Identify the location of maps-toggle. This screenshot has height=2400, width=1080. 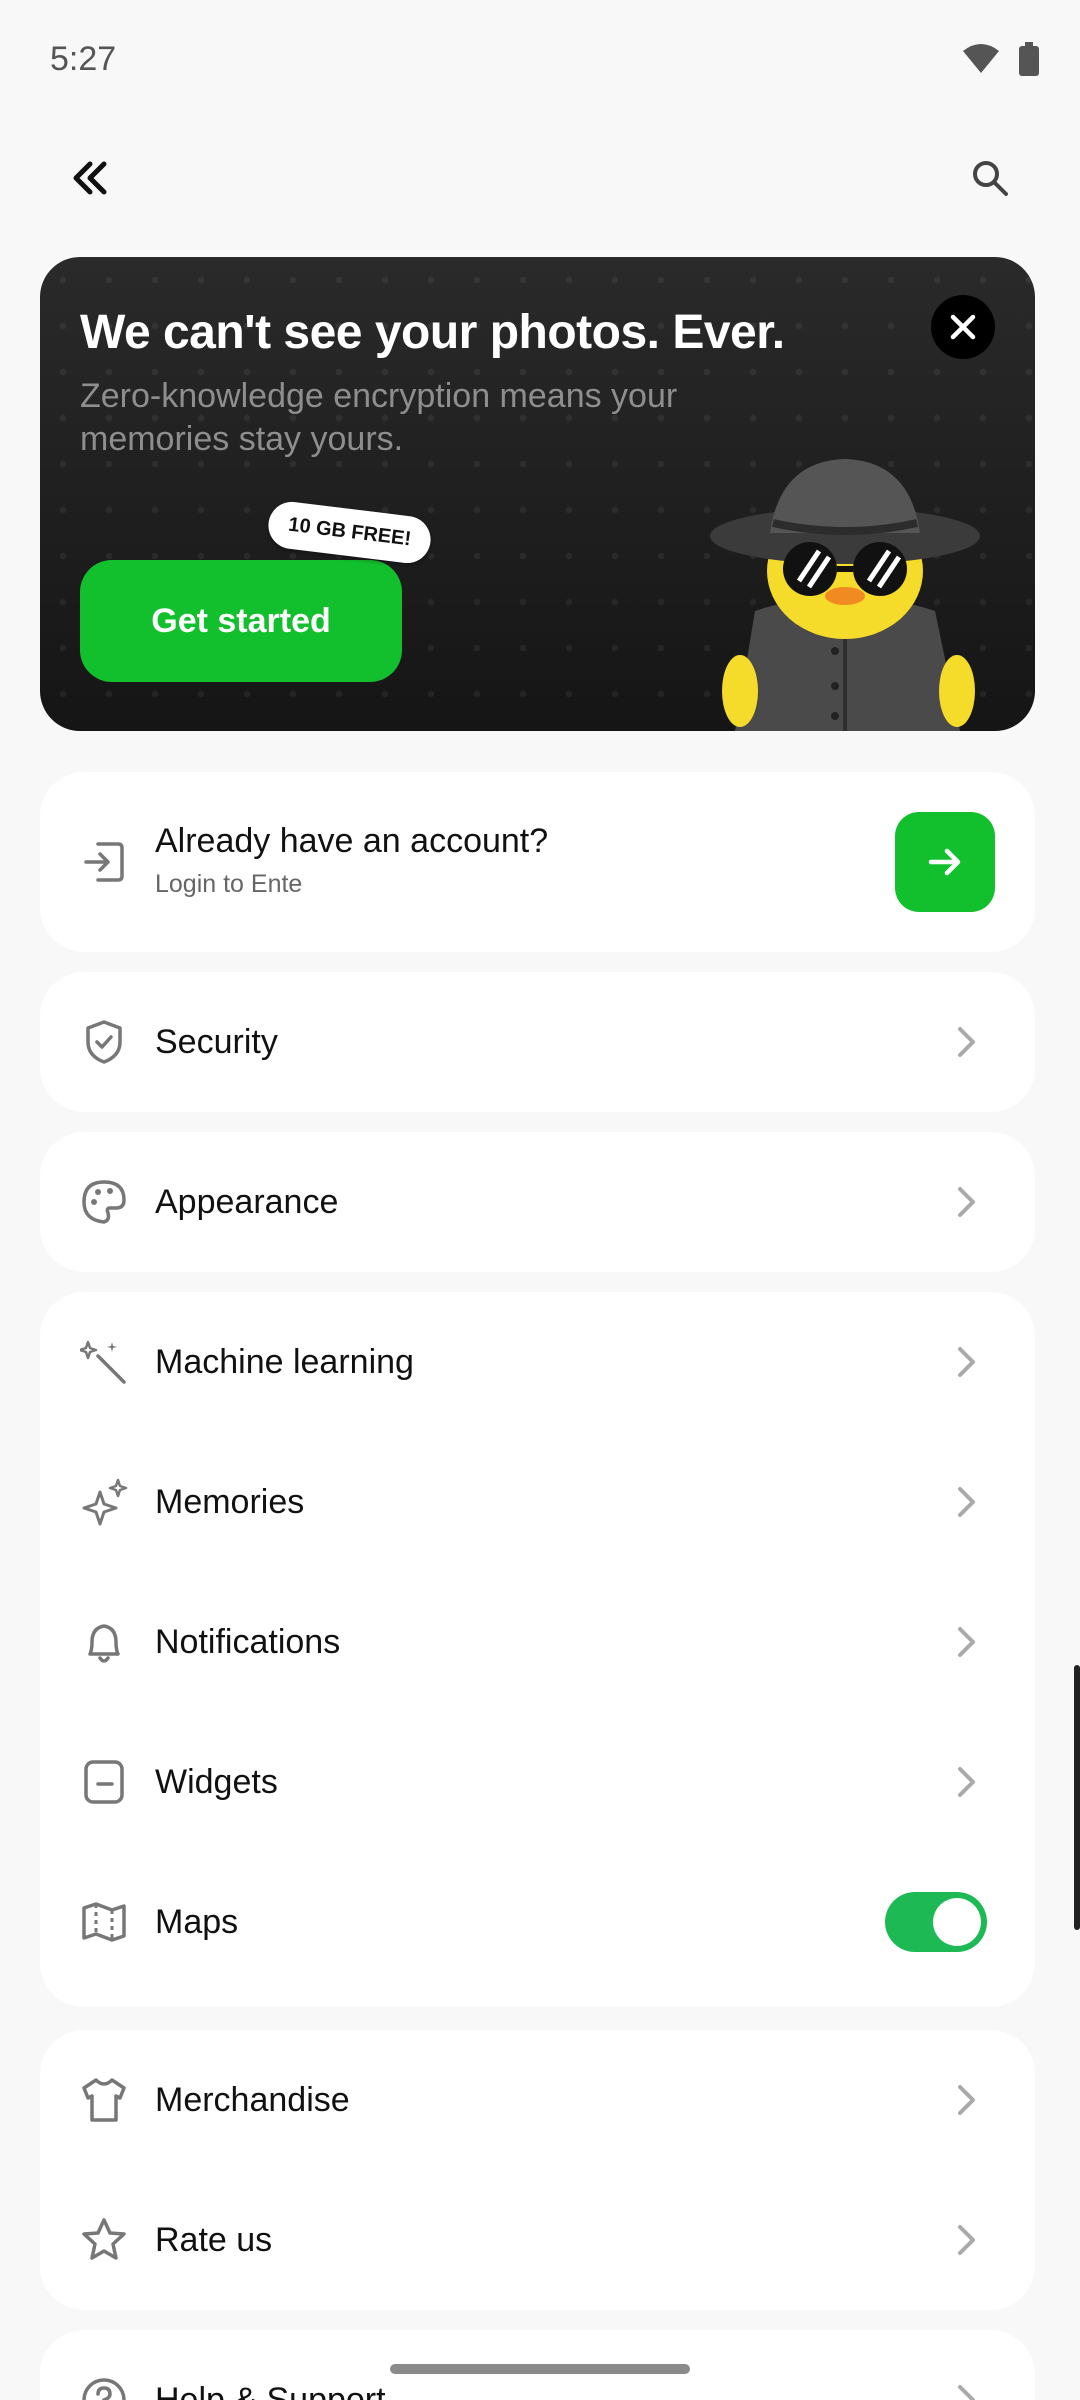
(936, 1922).